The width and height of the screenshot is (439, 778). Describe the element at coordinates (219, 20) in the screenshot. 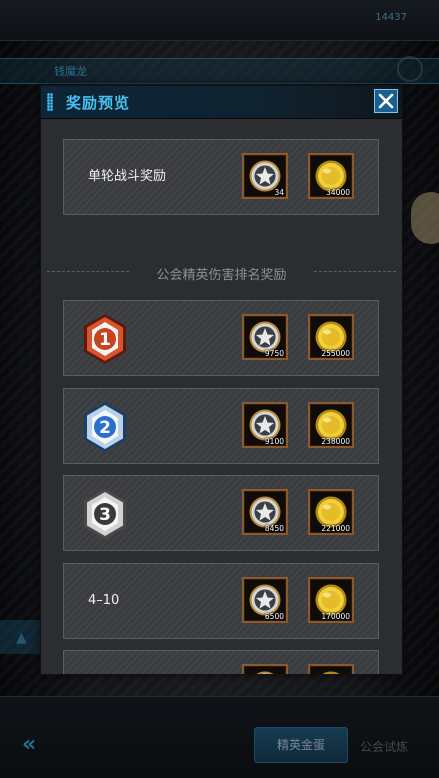

I see `top-bar: 14437` at that location.